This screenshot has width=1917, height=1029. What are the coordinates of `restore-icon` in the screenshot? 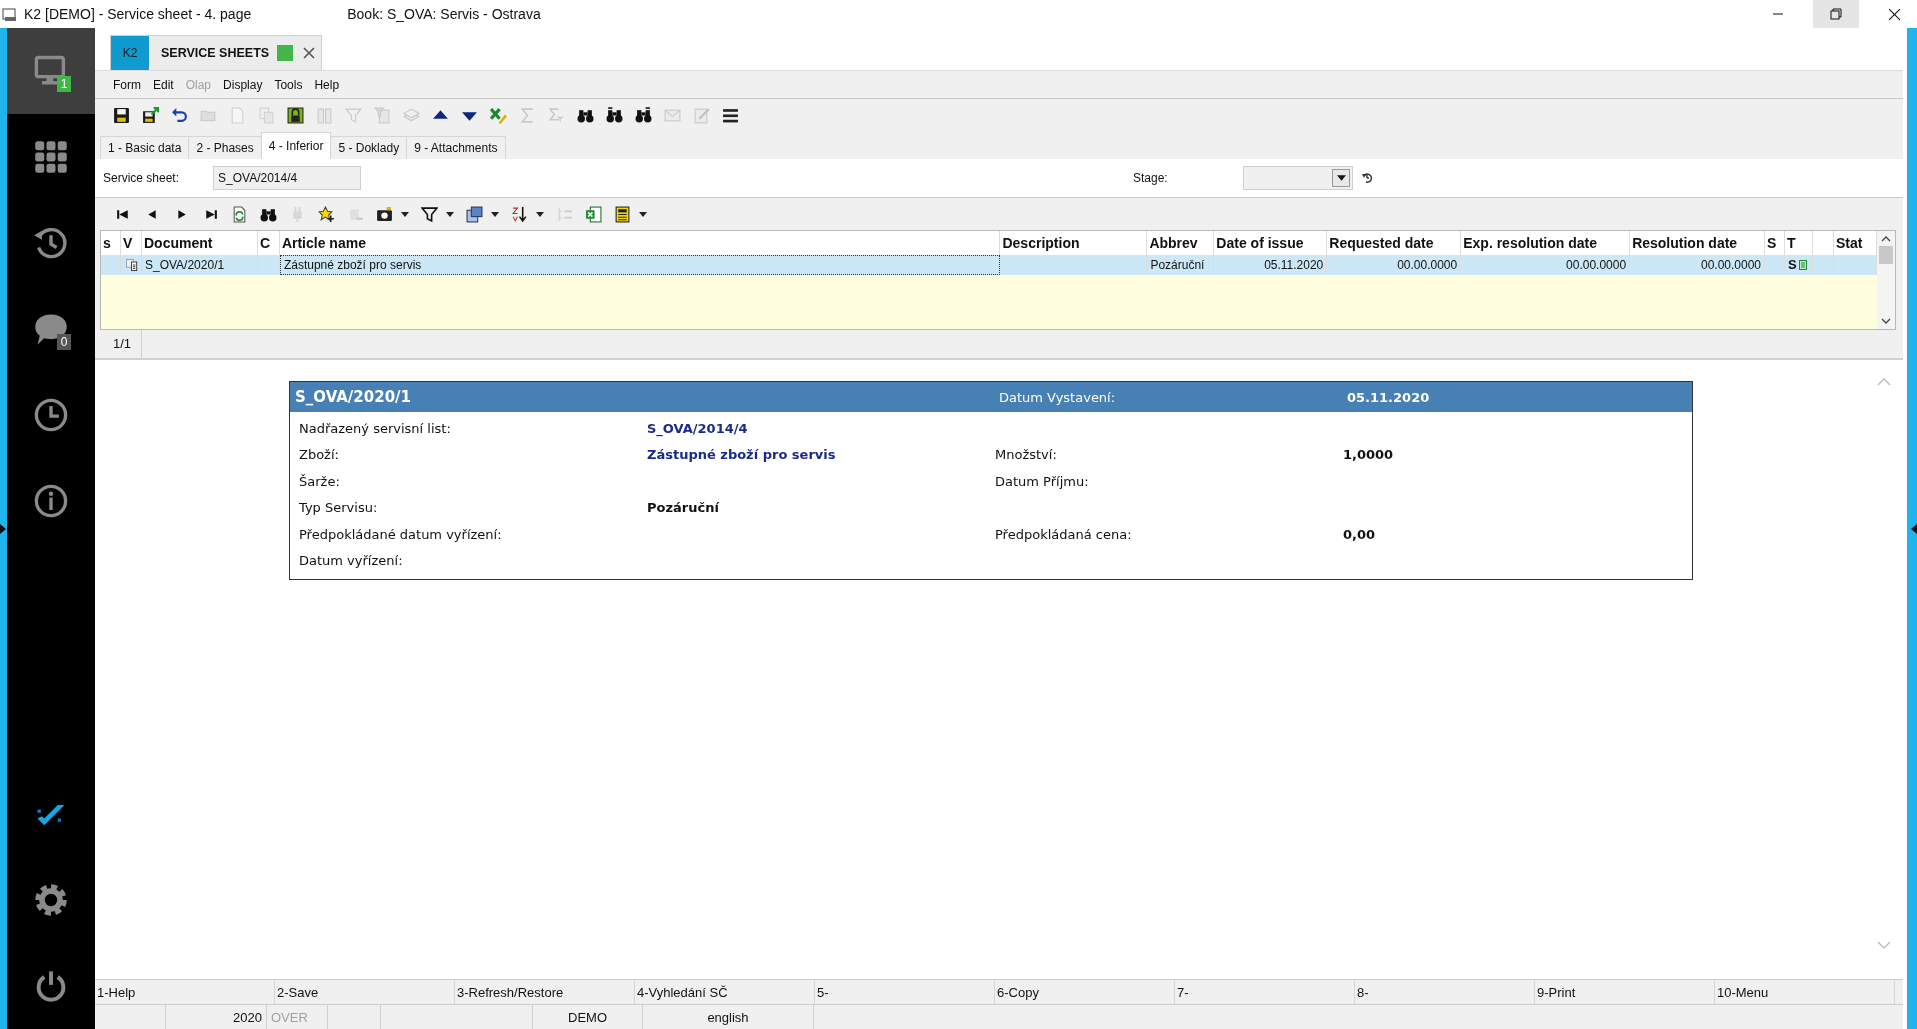 It's located at (1836, 14).